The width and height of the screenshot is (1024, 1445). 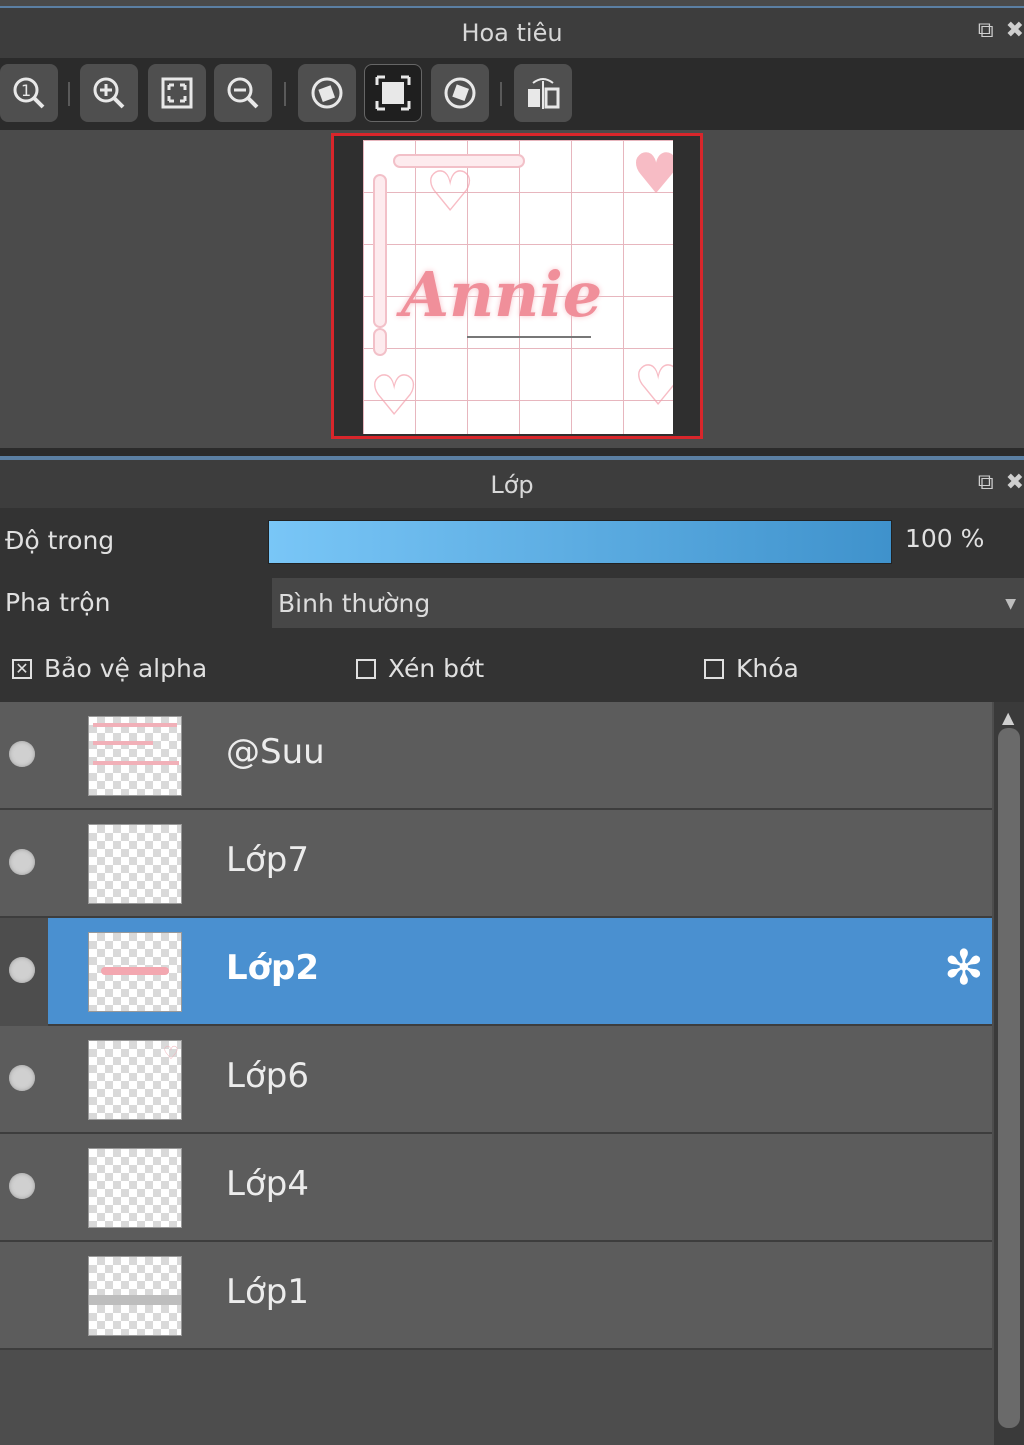 I want to click on scroll-up-arrow-icon: ▲, so click(x=1008, y=717).